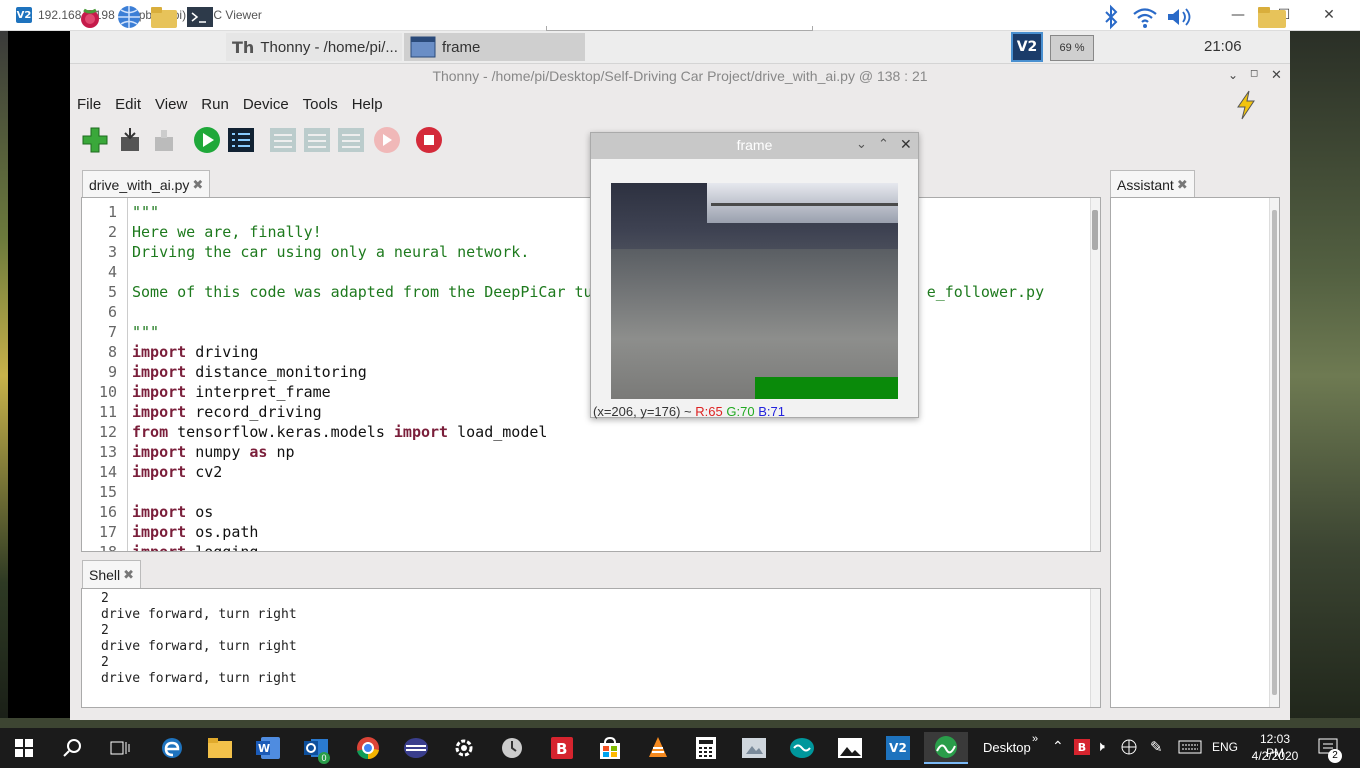 Image resolution: width=1360 pixels, height=768 pixels. What do you see at coordinates (215, 104) in the screenshot?
I see `menu-run: Run` at bounding box center [215, 104].